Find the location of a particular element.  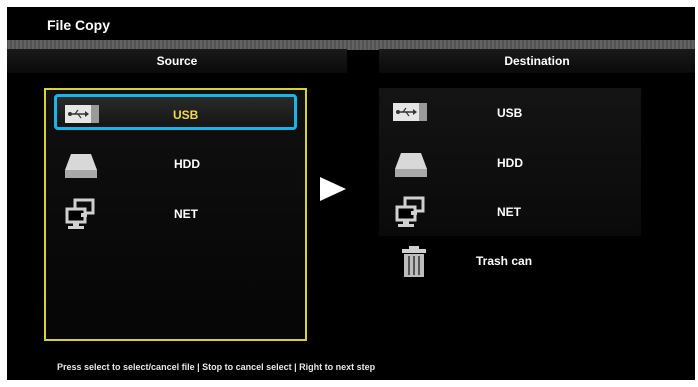

source-item-net: NET is located at coordinates (175, 214).